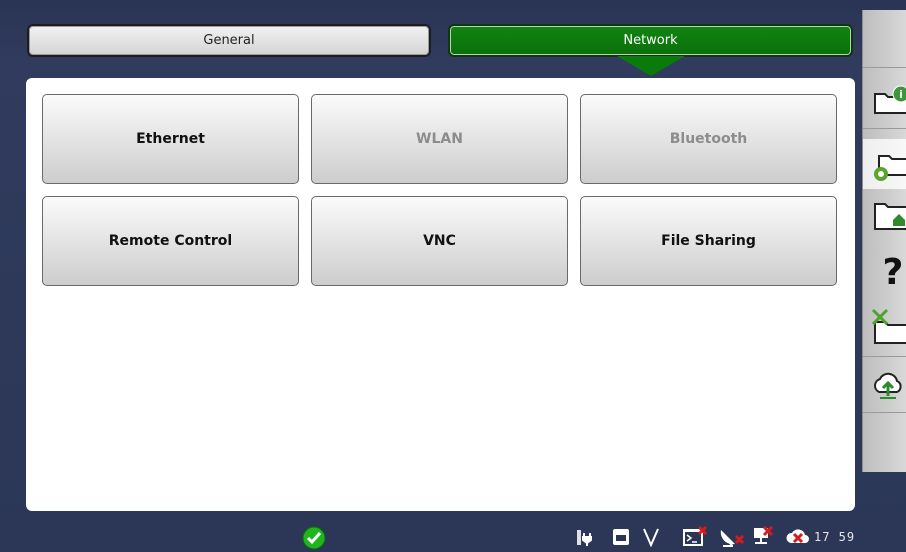 The height and width of the screenshot is (552, 906). What do you see at coordinates (621, 537) in the screenshot?
I see `storage-icon` at bounding box center [621, 537].